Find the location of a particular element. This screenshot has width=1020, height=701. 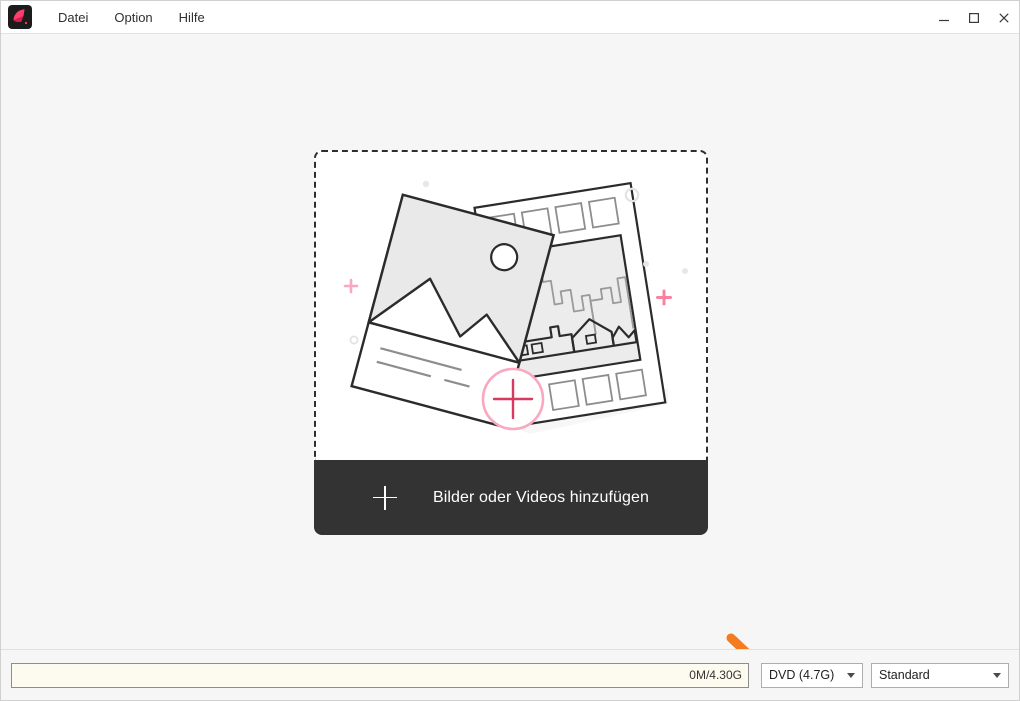

app-logo-glyph is located at coordinates (20, 17).